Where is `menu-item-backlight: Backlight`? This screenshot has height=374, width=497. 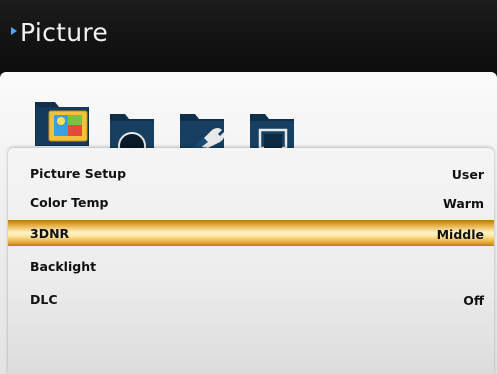
menu-item-backlight: Backlight is located at coordinates (251, 266).